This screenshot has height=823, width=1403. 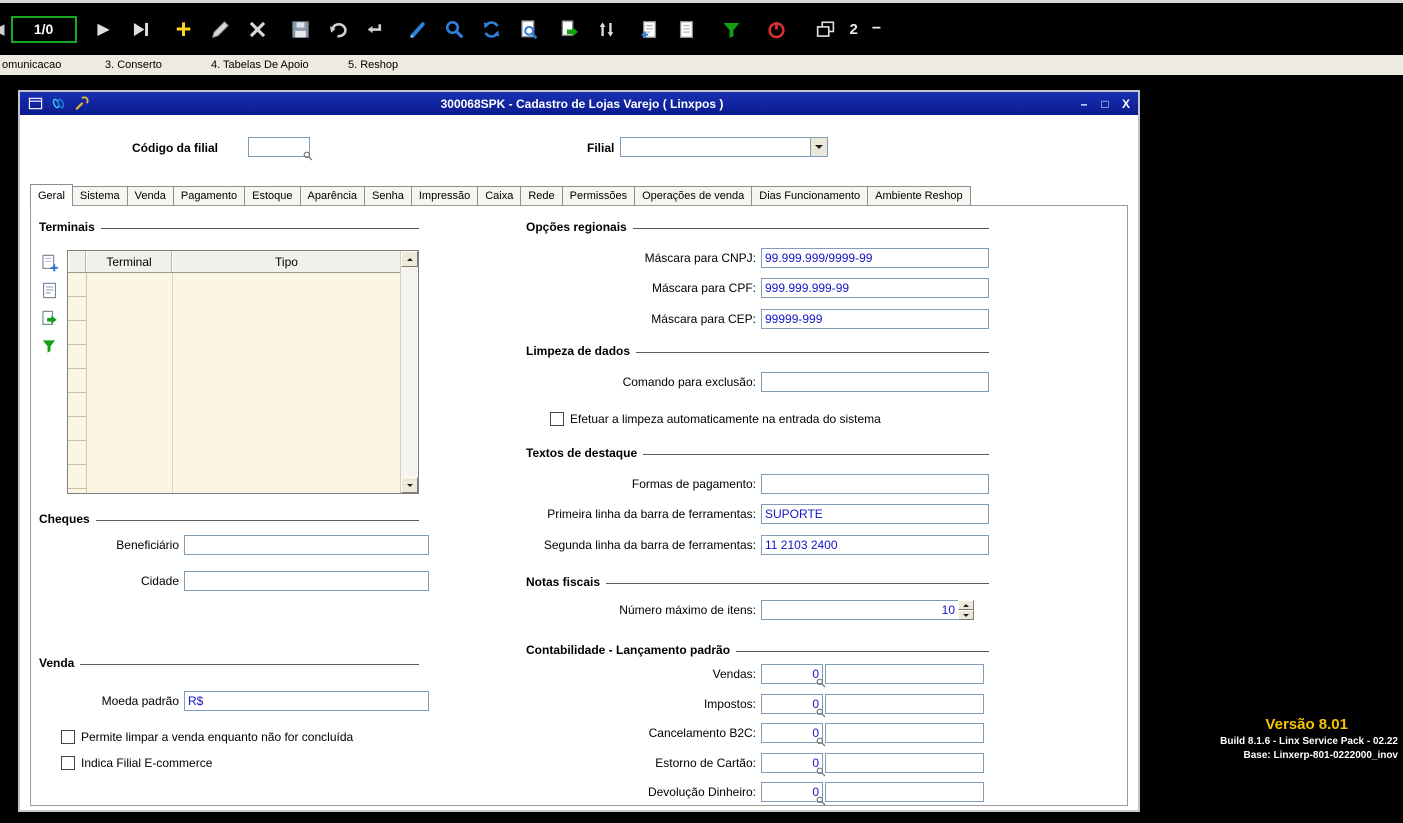 I want to click on export-button, so click(x=570, y=29).